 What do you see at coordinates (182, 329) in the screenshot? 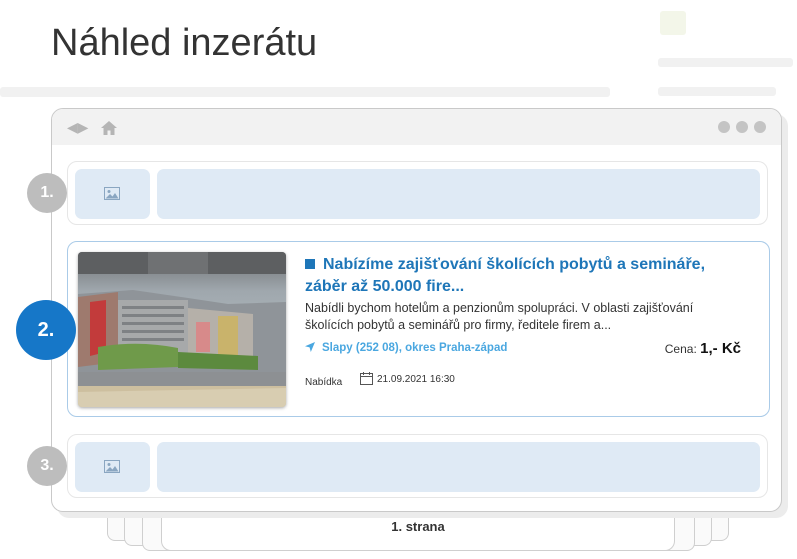
I see `listing-photo` at bounding box center [182, 329].